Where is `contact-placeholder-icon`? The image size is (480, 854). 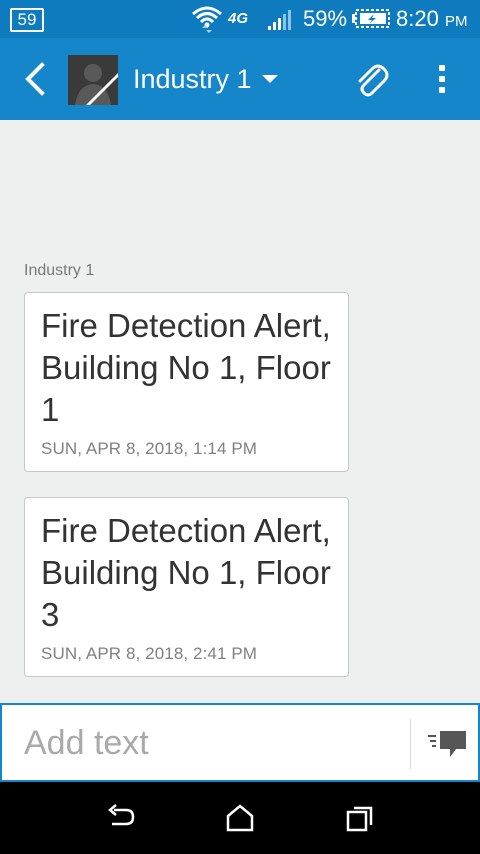
contact-placeholder-icon is located at coordinates (93, 80).